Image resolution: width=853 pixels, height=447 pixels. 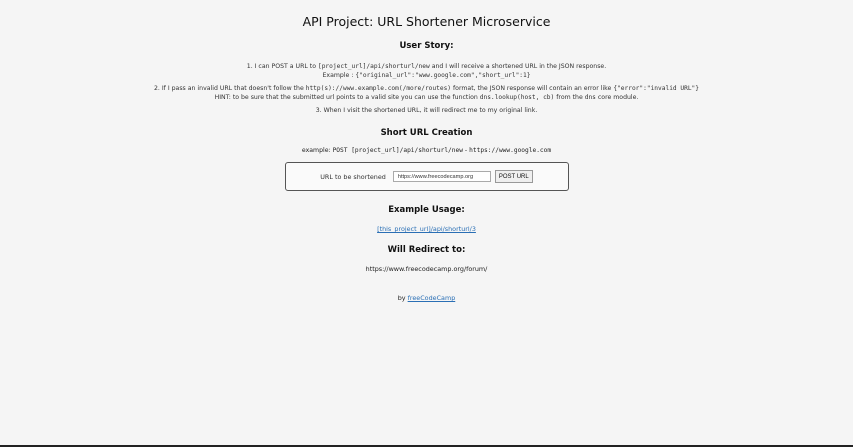 I want to click on story-2-format-code: http(s)://www.example.com(/more/routes), so click(x=378, y=88).